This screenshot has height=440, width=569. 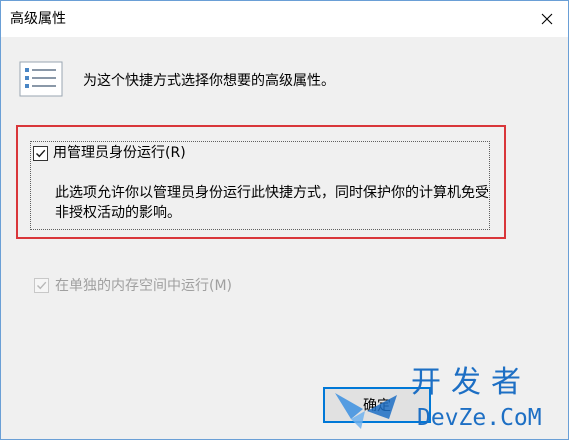 I want to click on ok-button-label: 确定, so click(x=377, y=406).